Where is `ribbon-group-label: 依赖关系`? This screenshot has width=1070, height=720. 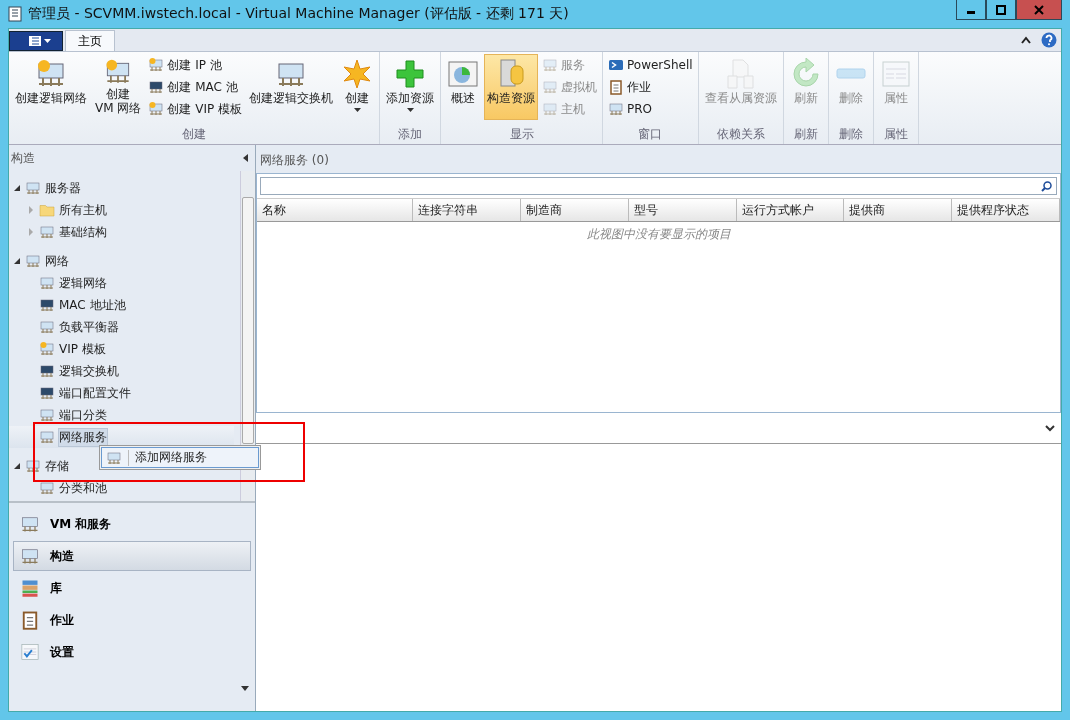 ribbon-group-label: 依赖关系 is located at coordinates (740, 134).